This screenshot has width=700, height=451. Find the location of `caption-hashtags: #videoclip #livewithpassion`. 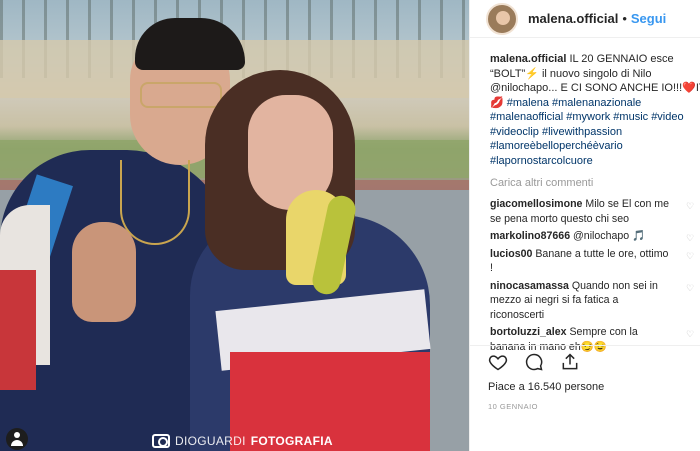

caption-hashtags: #videoclip #livewithpassion is located at coordinates (586, 132).